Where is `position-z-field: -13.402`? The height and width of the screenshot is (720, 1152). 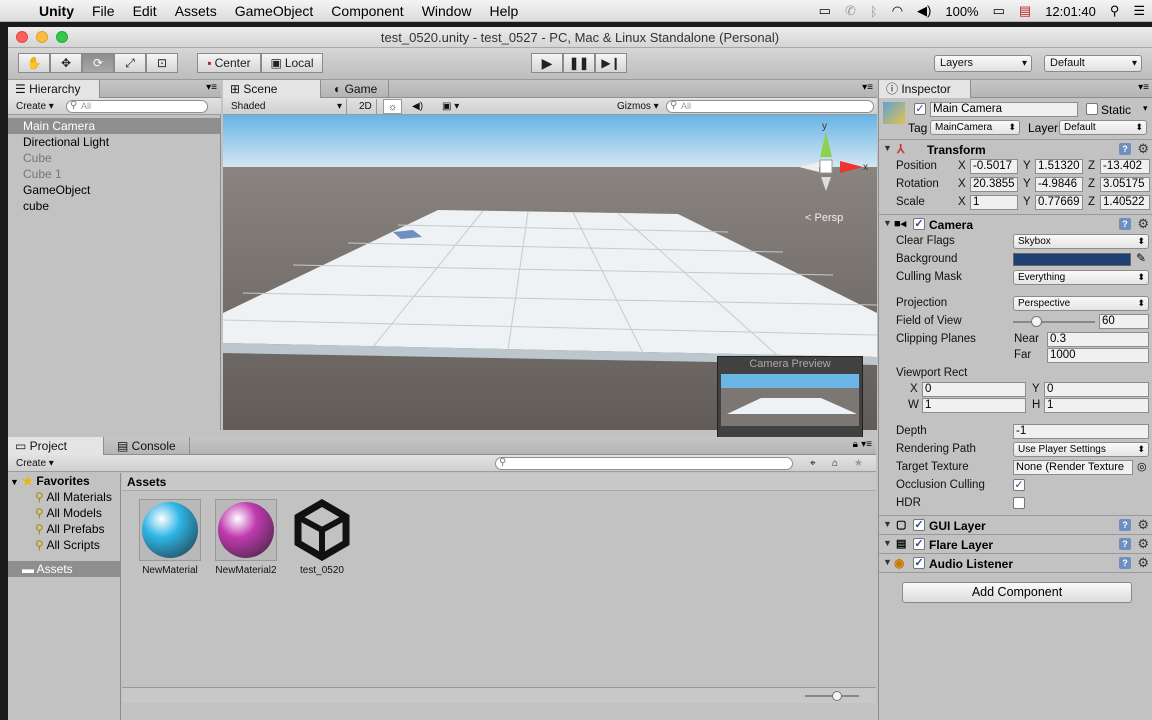
position-z-field: -13.402 is located at coordinates (1125, 166).